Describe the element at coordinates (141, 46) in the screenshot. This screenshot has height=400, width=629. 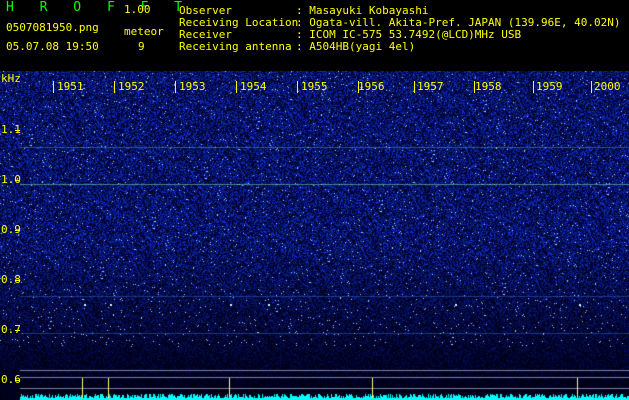
I see `meteor-count: 9` at that location.